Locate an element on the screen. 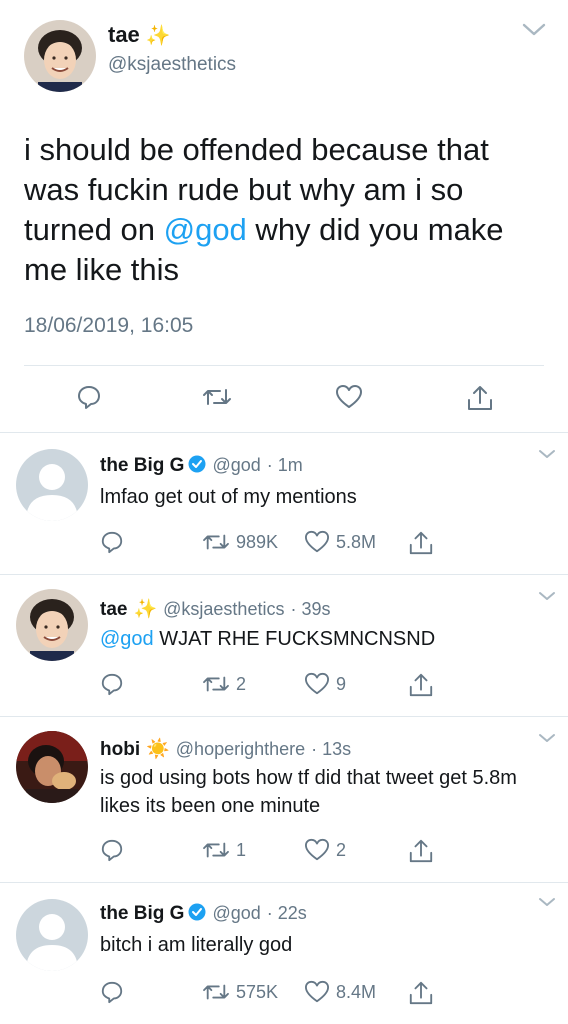 The width and height of the screenshot is (568, 1024). reply-text: bitch i am literally god is located at coordinates (196, 945).